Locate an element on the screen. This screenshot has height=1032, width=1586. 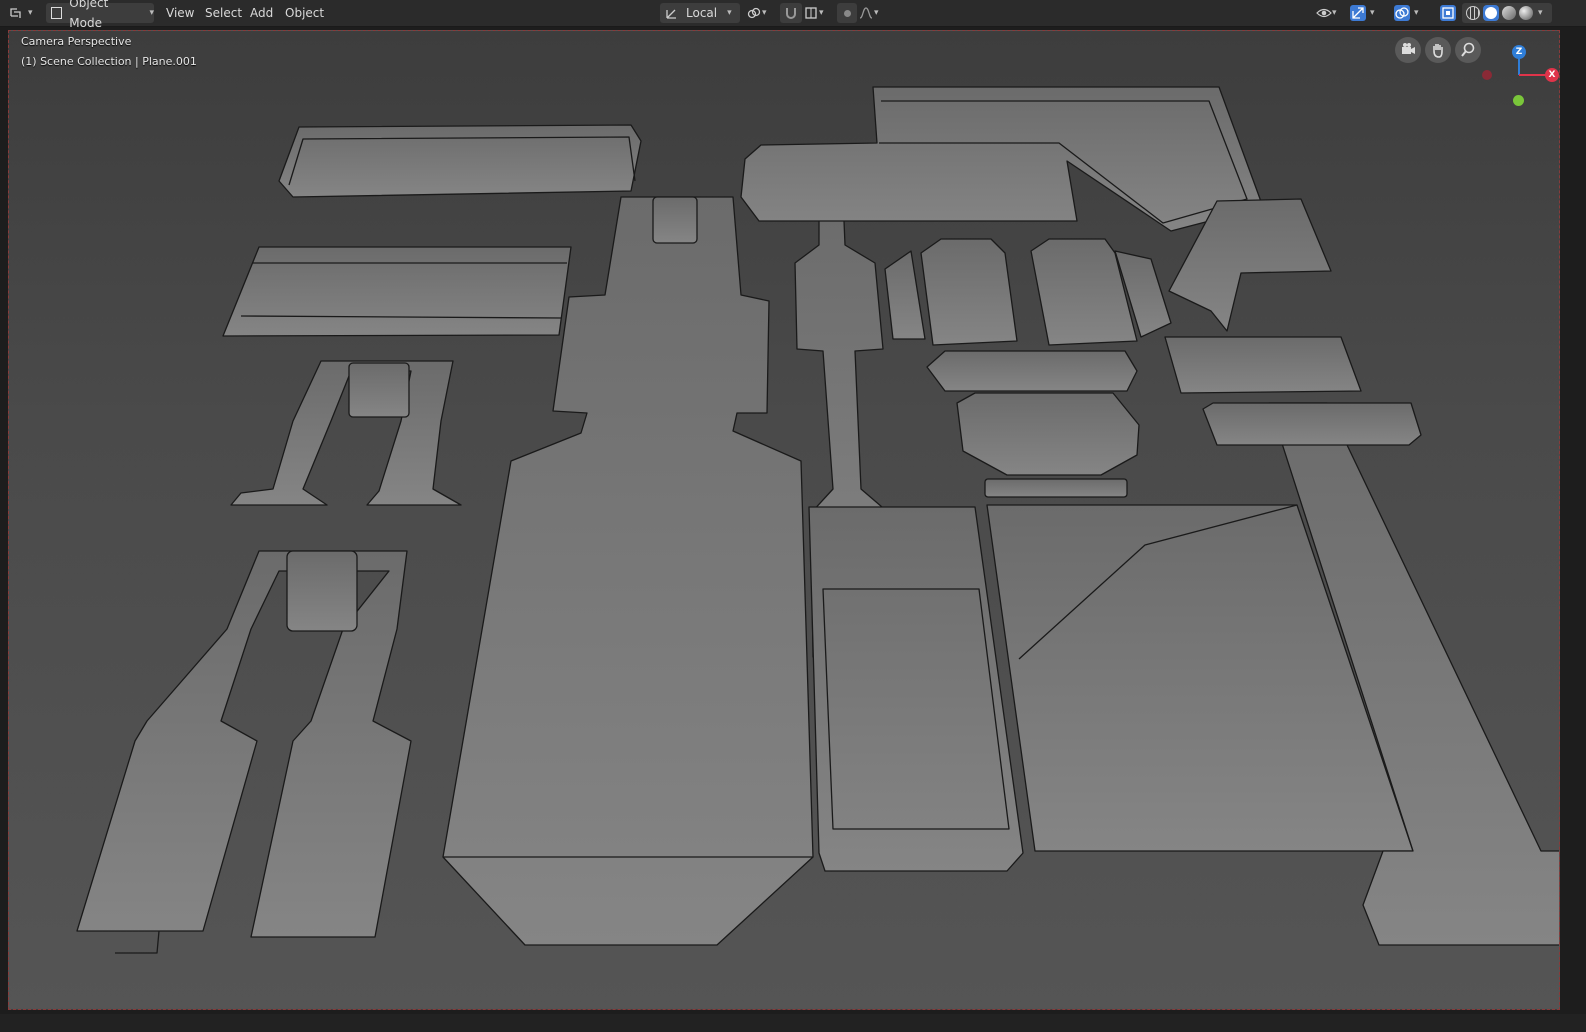
mesh-tray is located at coordinates (916, 689).